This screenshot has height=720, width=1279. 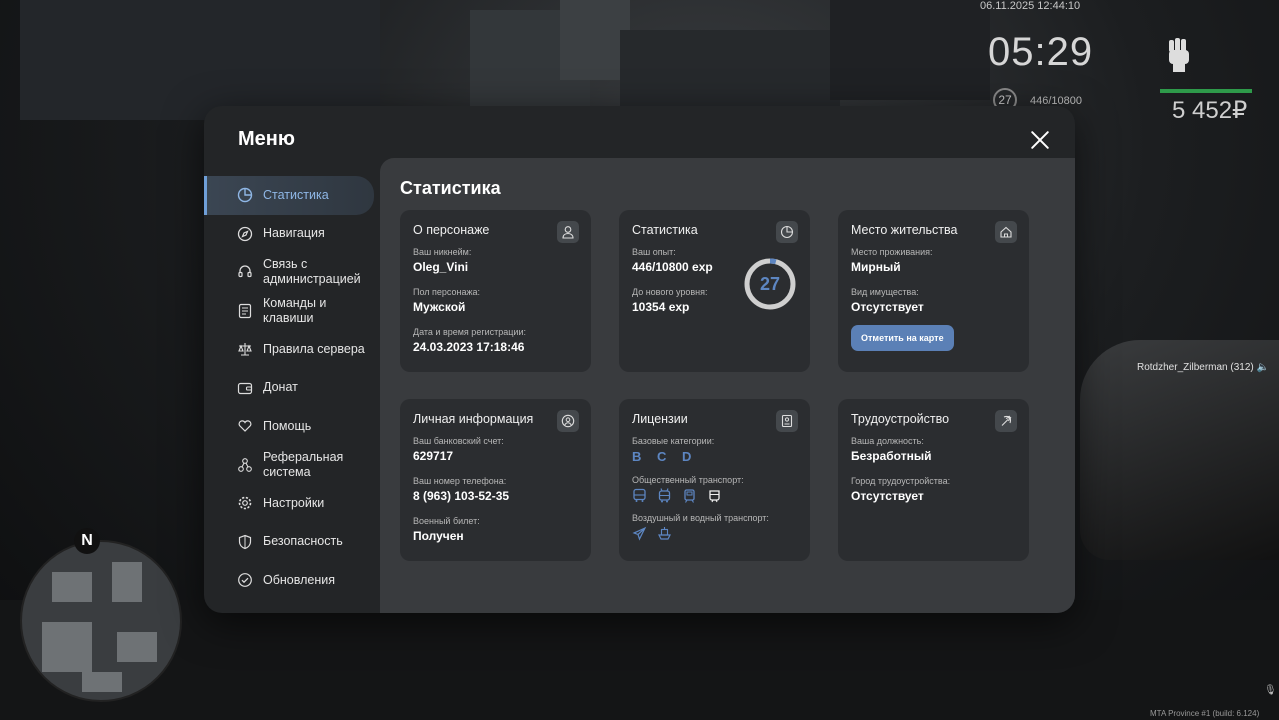 What do you see at coordinates (442, 252) in the screenshot?
I see `nickname-label: Ваш никнейм:` at bounding box center [442, 252].